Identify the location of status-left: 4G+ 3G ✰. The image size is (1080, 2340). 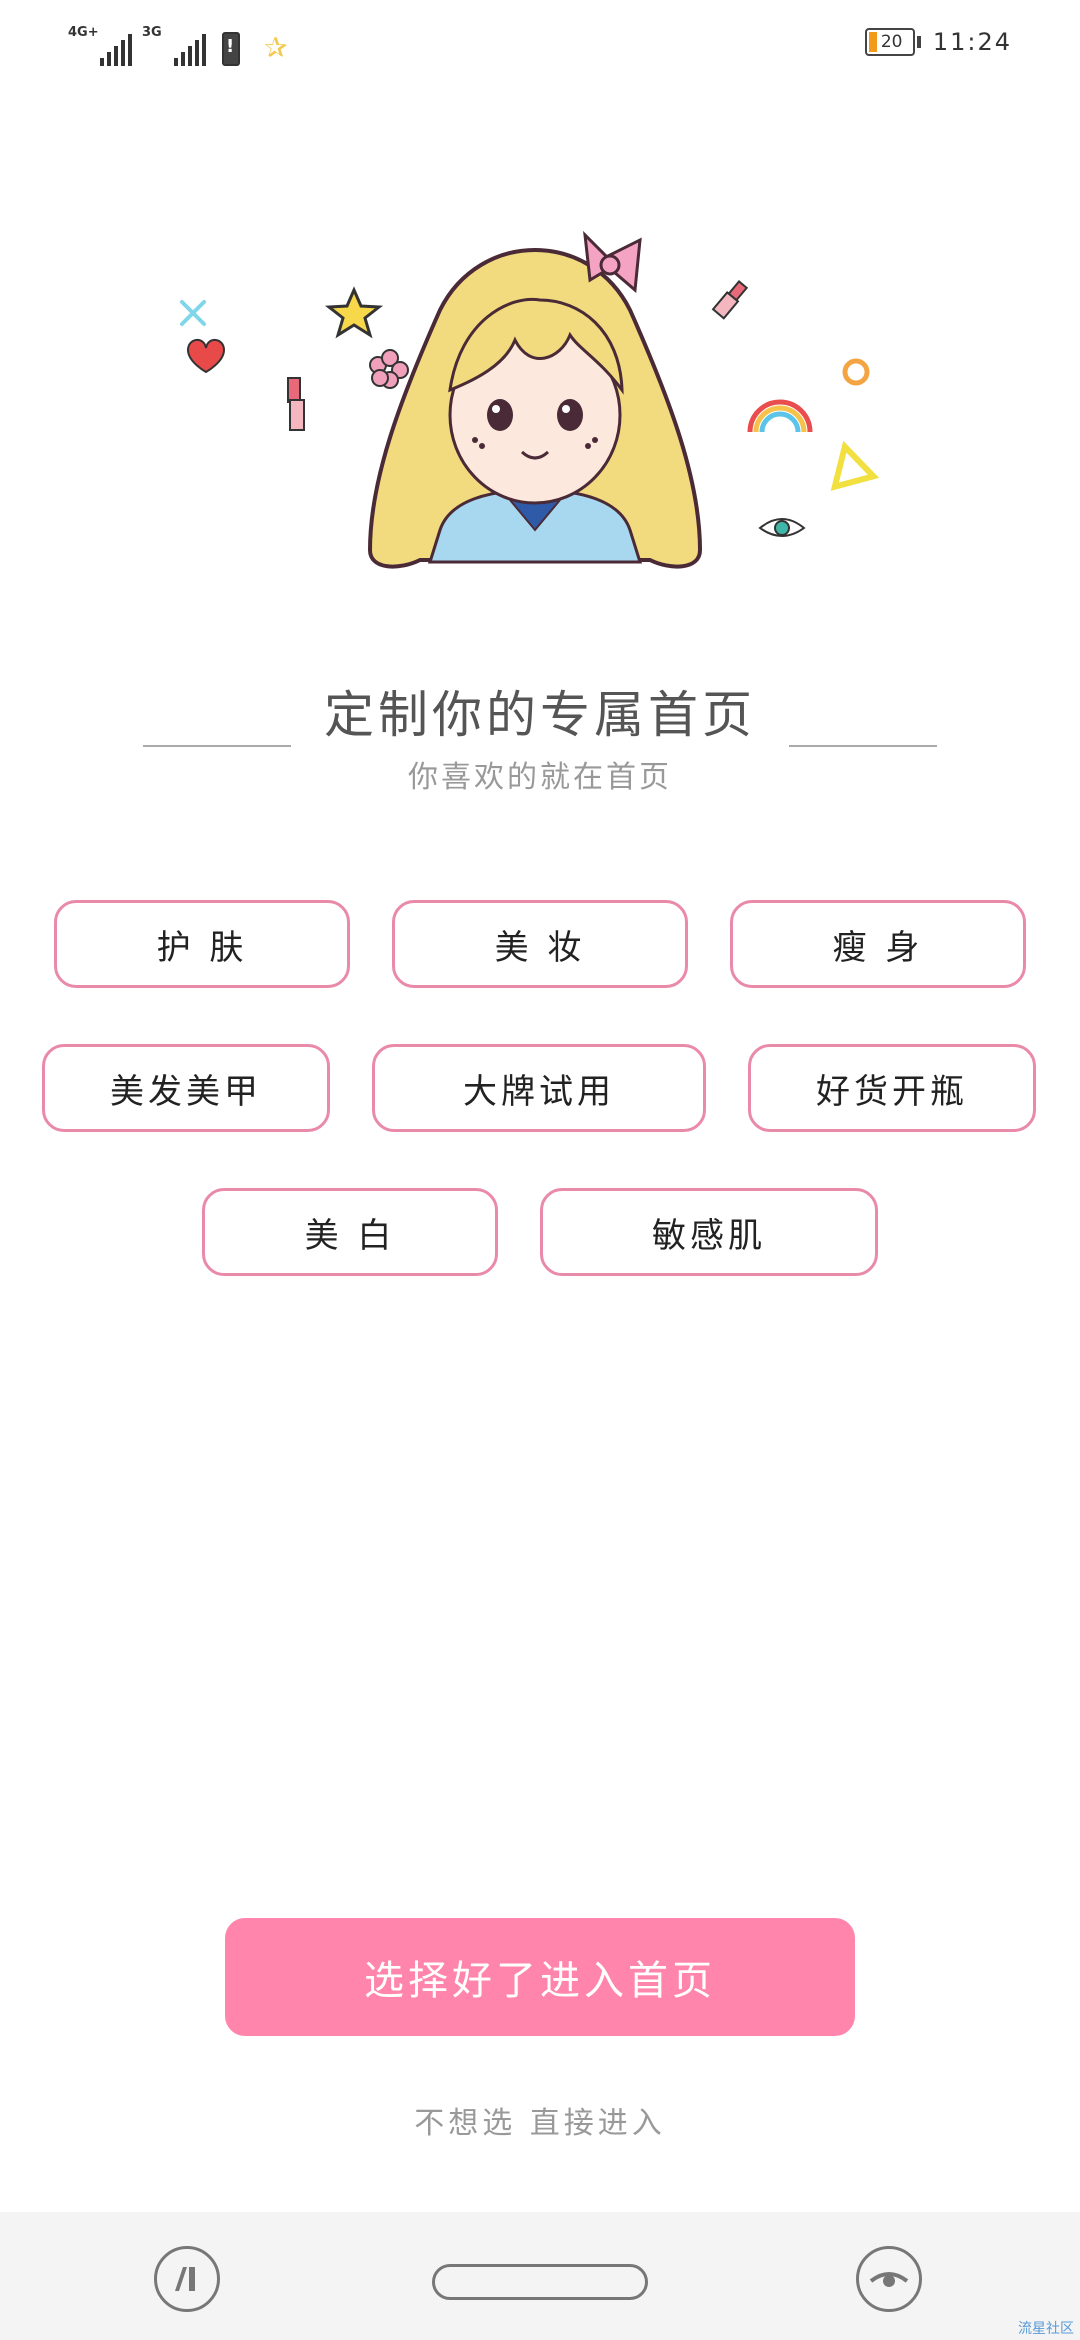
(177, 44).